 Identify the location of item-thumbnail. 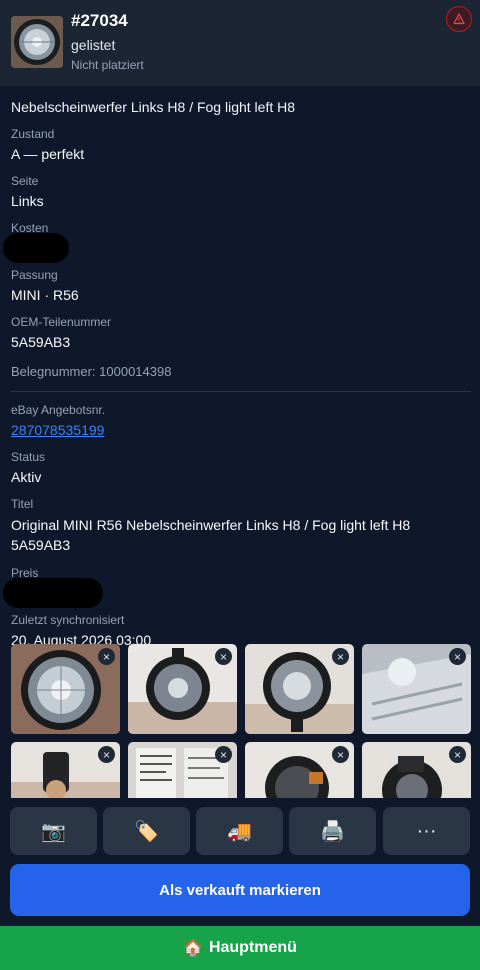
(37, 42).